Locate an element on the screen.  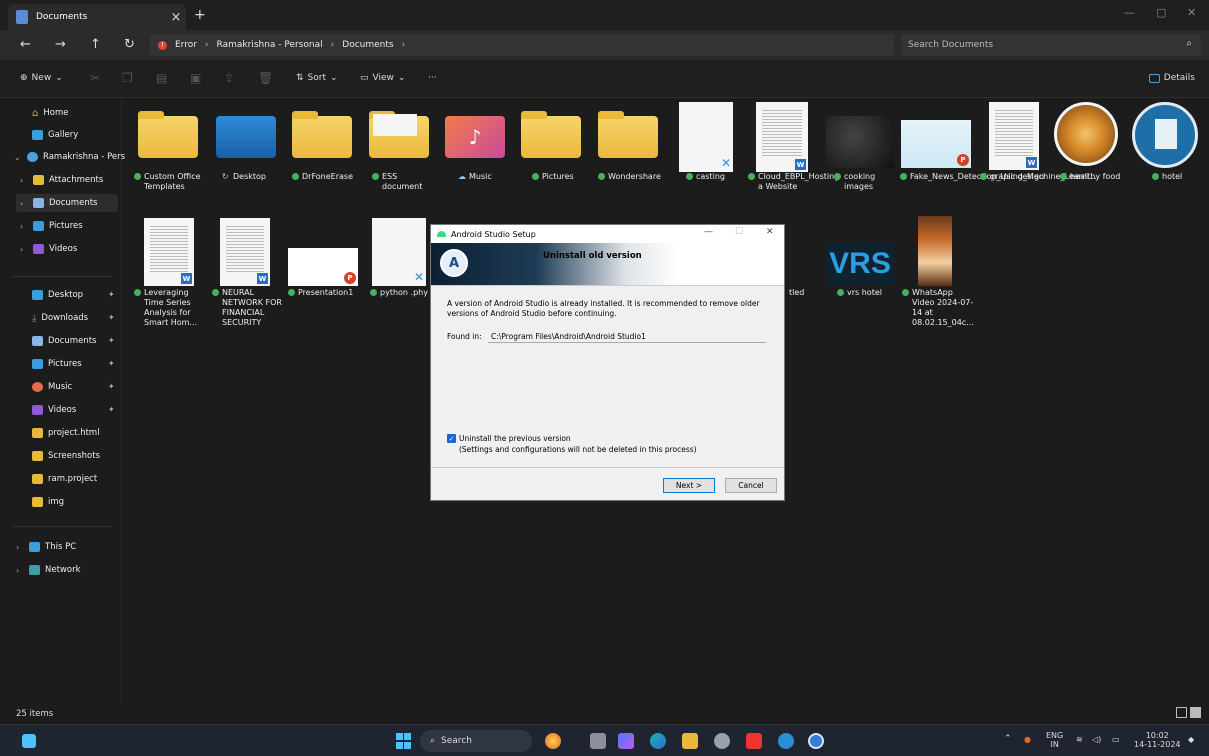
up-button: ↑ is located at coordinates (95, 44).